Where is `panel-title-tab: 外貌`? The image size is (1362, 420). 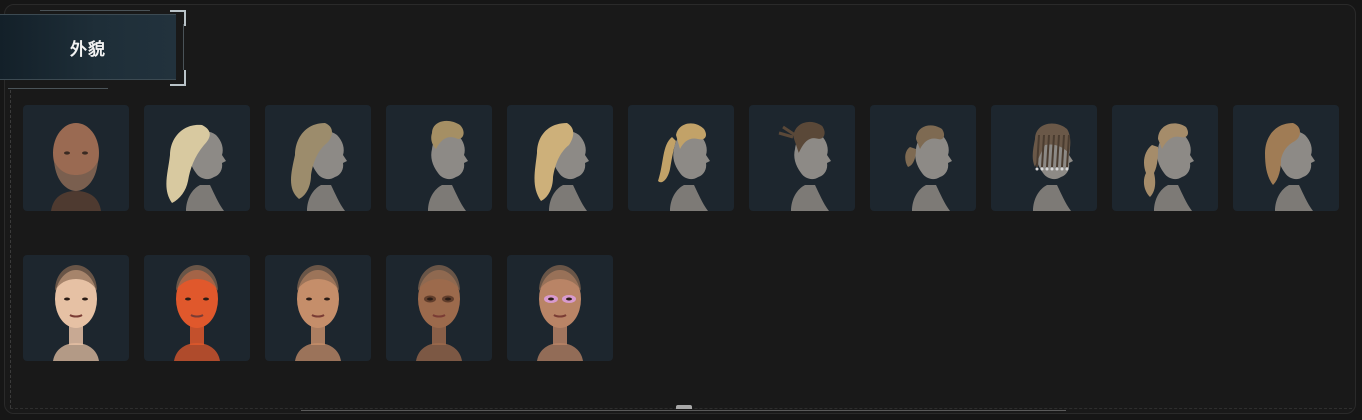
panel-title-tab: 外貌 is located at coordinates (88, 47).